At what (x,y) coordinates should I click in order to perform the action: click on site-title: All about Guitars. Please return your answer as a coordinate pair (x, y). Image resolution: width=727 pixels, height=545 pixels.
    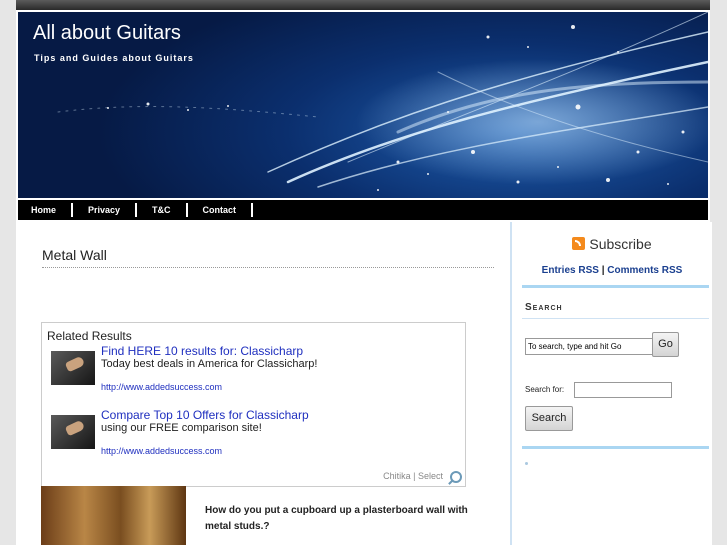
    Looking at the image, I should click on (107, 33).